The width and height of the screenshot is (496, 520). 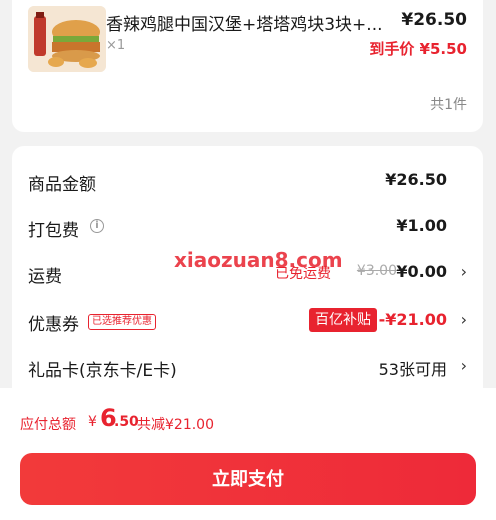 I want to click on product-count: 共1件, so click(x=448, y=105).